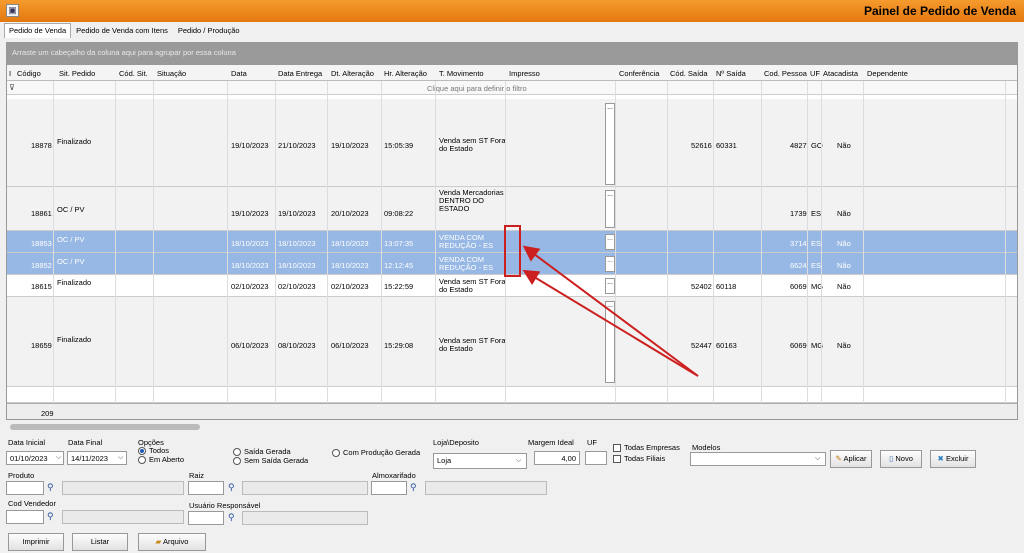 This screenshot has height=553, width=1024. What do you see at coordinates (592, 442) in the screenshot?
I see `uf-label: UF` at bounding box center [592, 442].